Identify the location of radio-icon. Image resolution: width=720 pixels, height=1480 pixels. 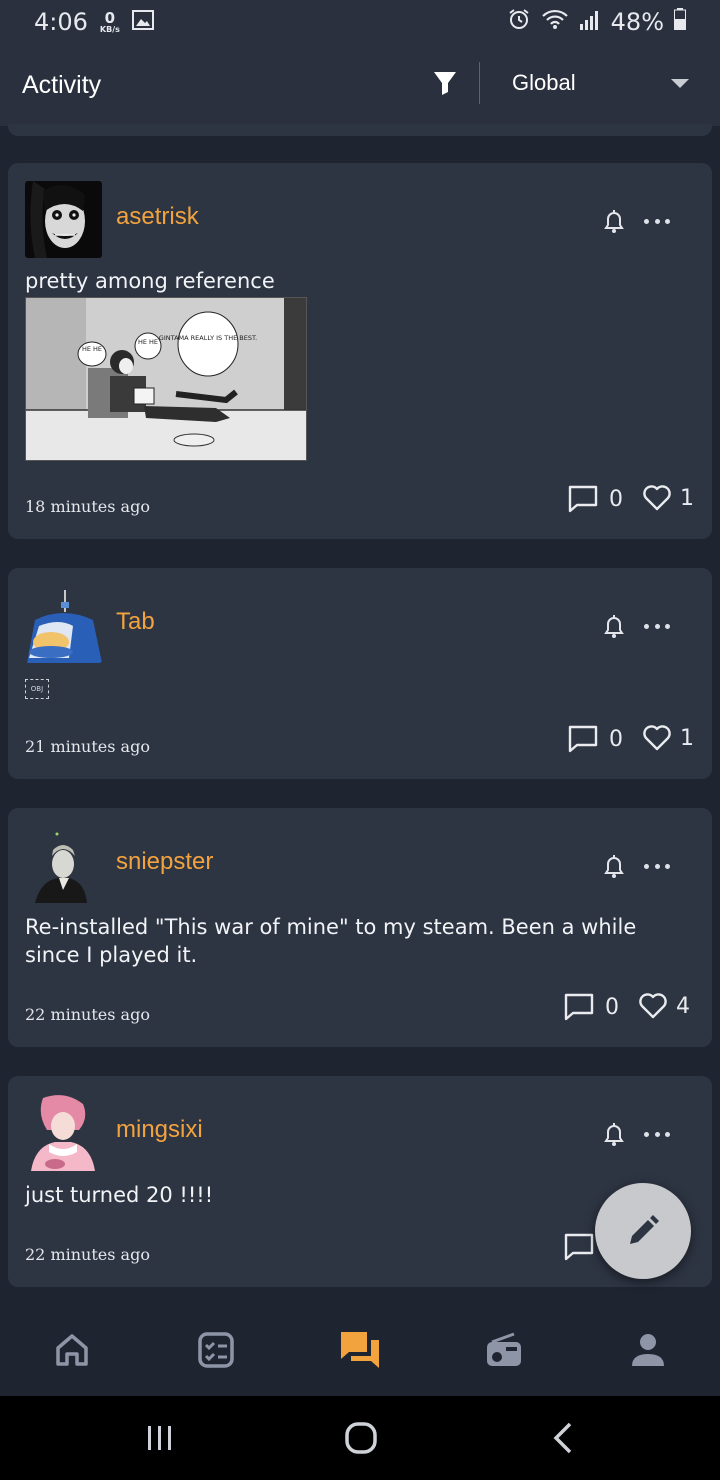
(504, 1349).